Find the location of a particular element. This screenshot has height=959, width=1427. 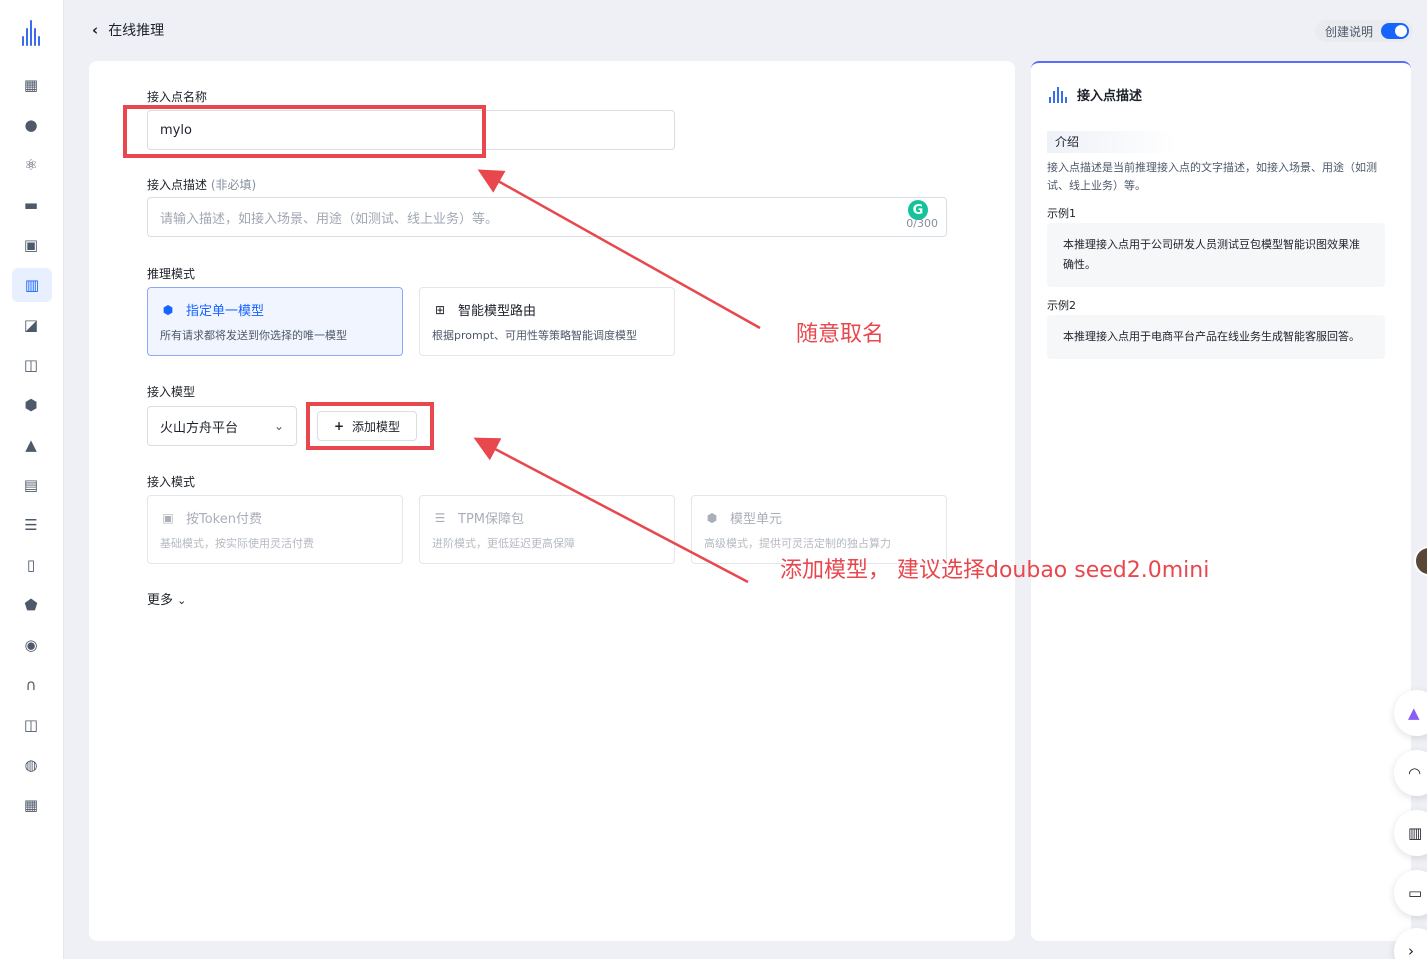

arrow-to-name is located at coordinates (619, 249).